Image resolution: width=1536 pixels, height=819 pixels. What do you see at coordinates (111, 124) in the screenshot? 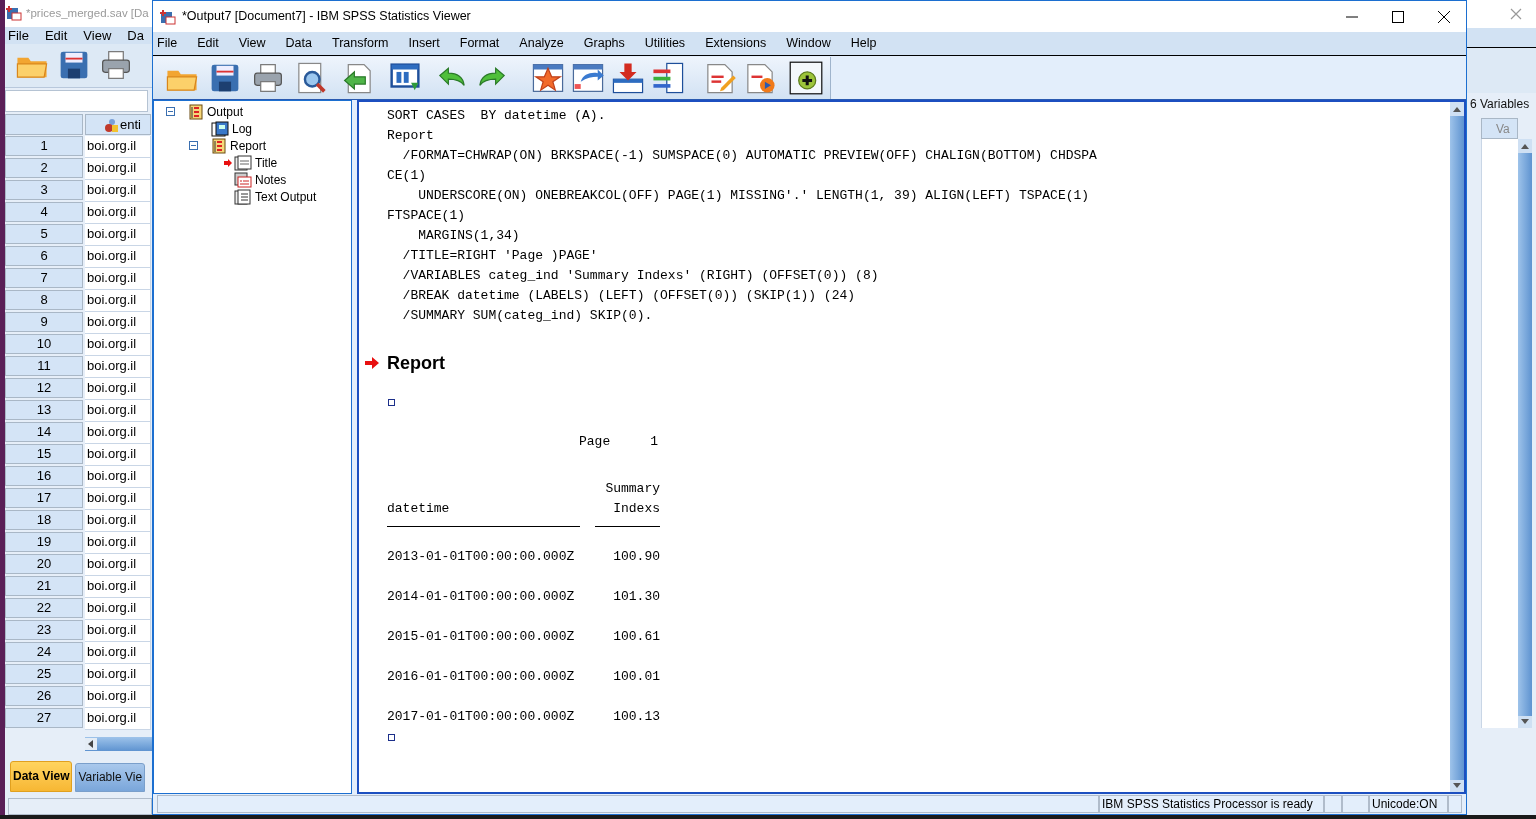
I see `string-variable-icon` at bounding box center [111, 124].